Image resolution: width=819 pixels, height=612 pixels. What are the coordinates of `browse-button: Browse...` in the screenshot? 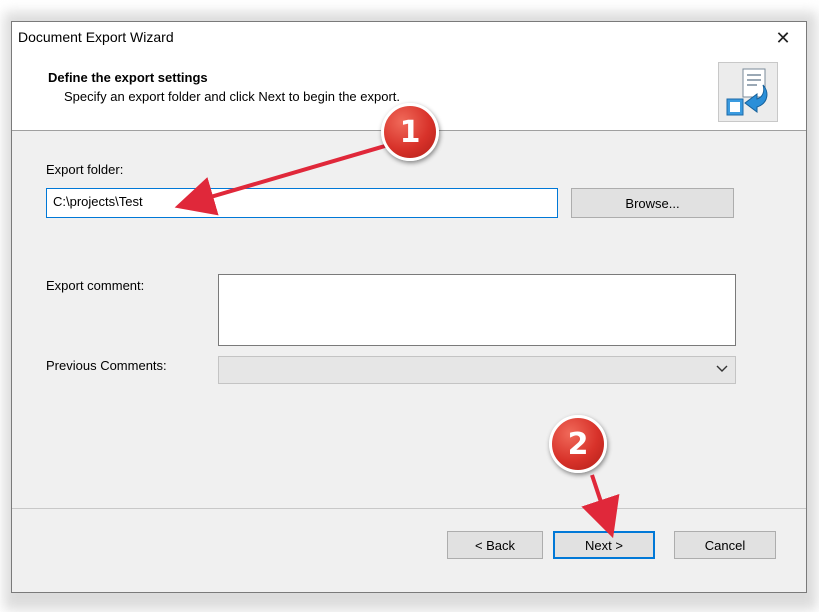 It's located at (652, 203).